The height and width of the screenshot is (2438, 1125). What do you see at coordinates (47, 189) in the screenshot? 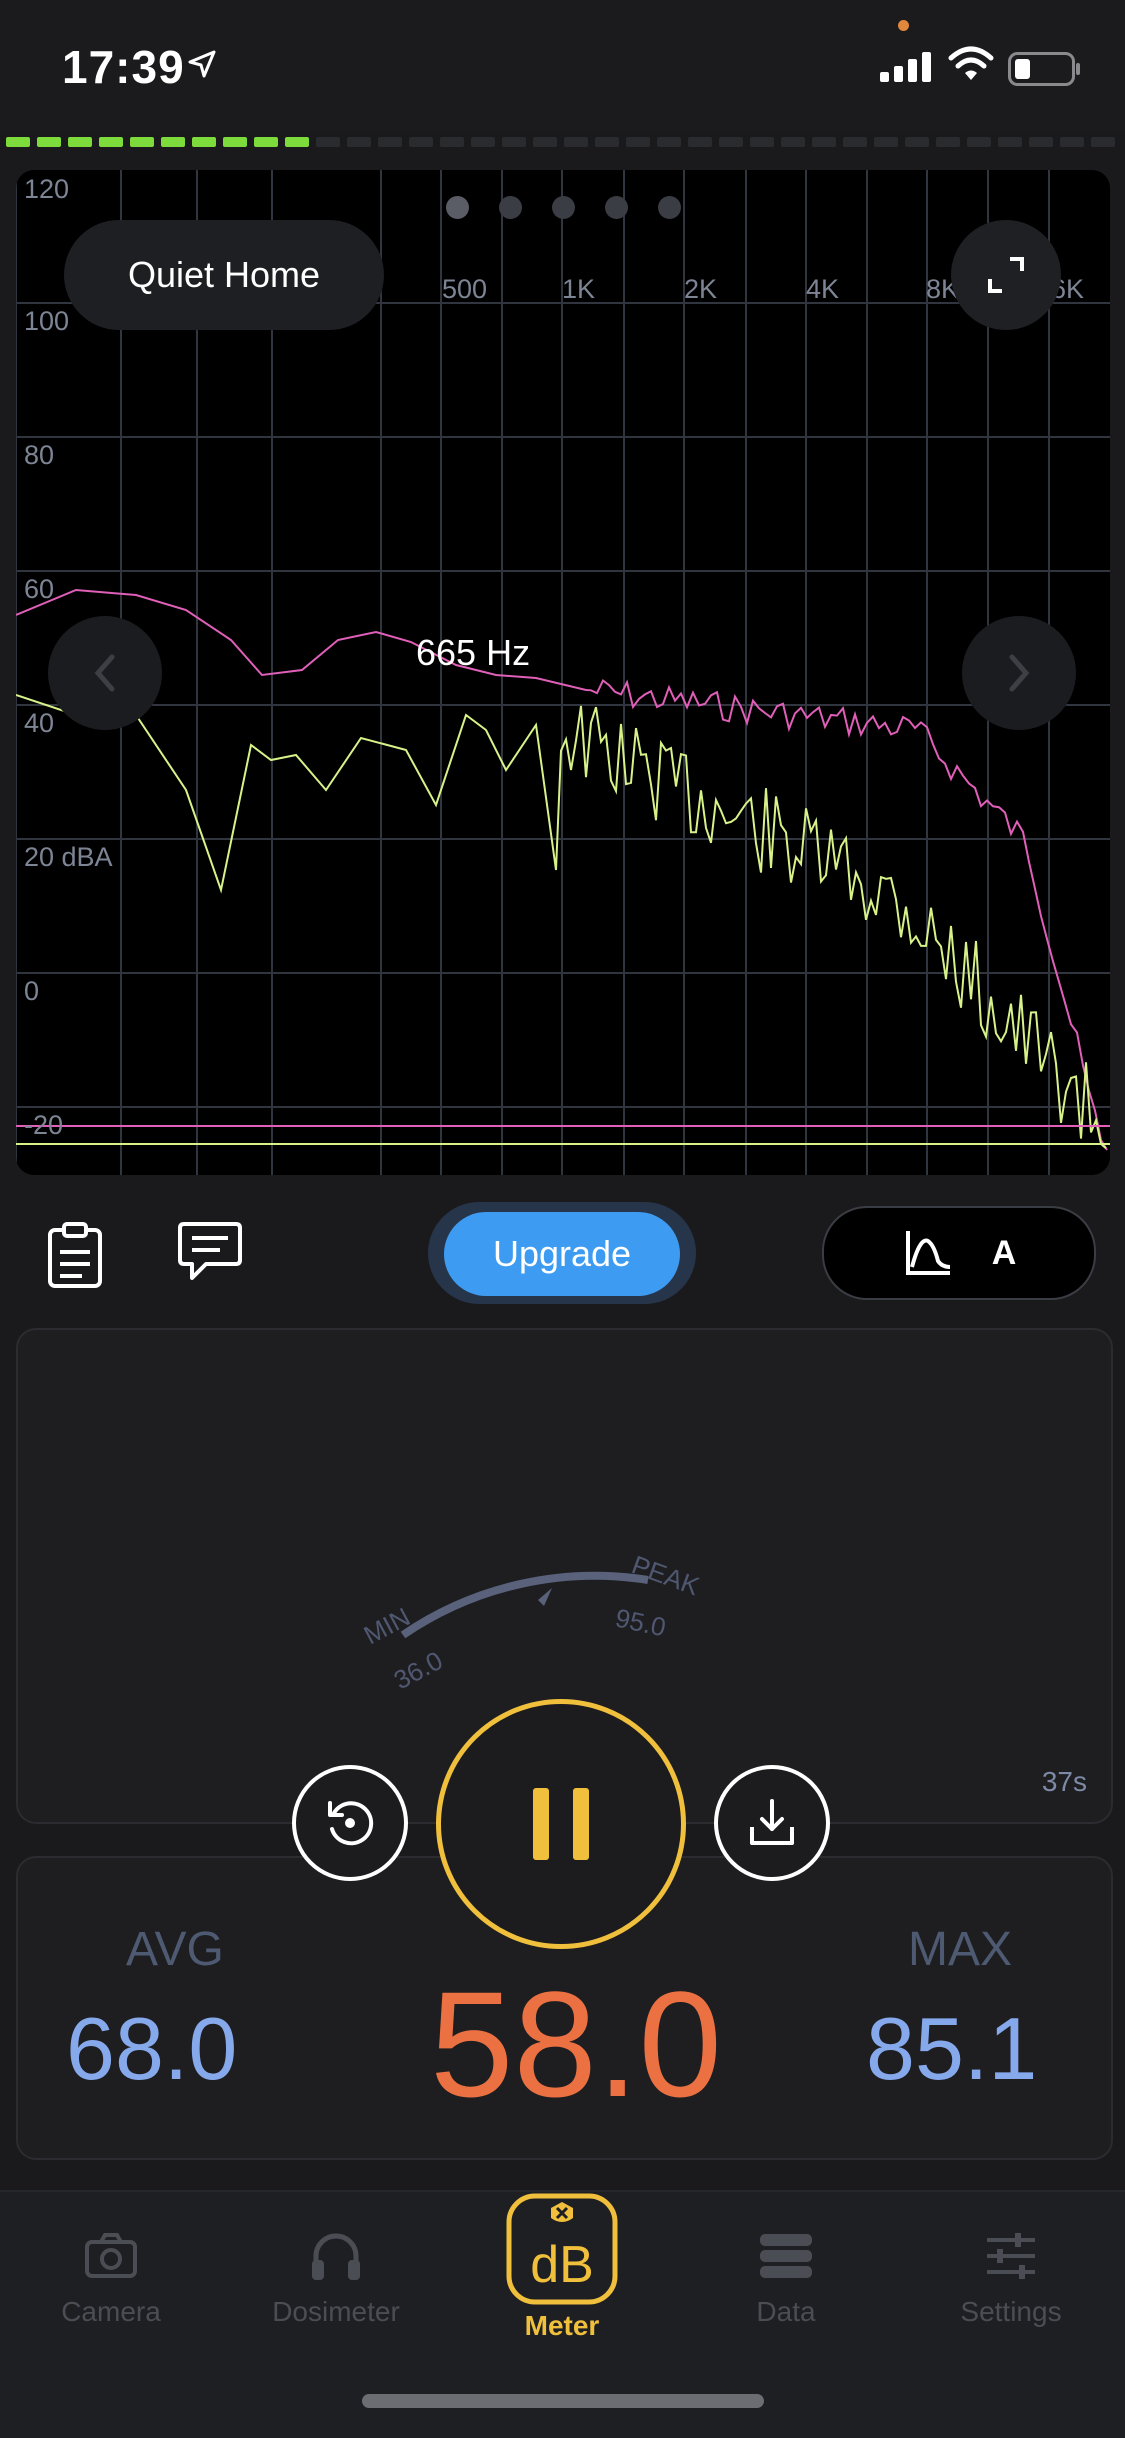
I see `y-label-120: 120` at bounding box center [47, 189].